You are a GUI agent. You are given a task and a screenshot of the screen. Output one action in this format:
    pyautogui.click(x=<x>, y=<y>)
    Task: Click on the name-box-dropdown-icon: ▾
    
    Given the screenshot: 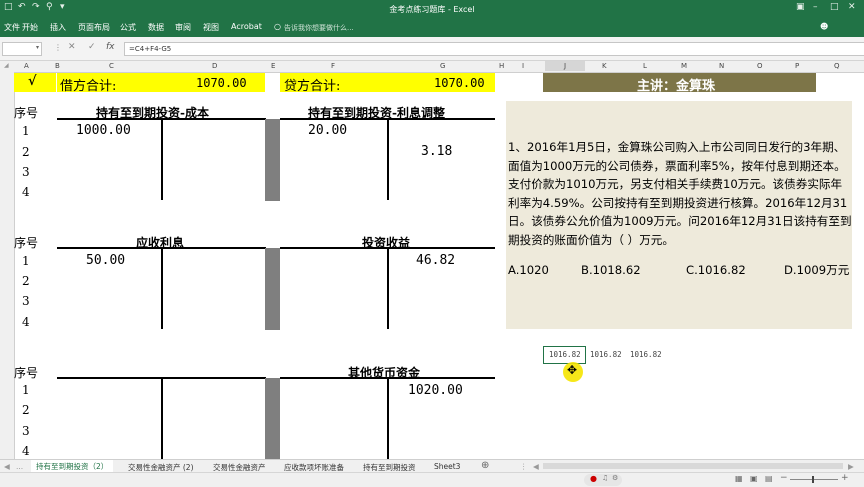 What is the action you would take?
    pyautogui.click(x=37, y=47)
    